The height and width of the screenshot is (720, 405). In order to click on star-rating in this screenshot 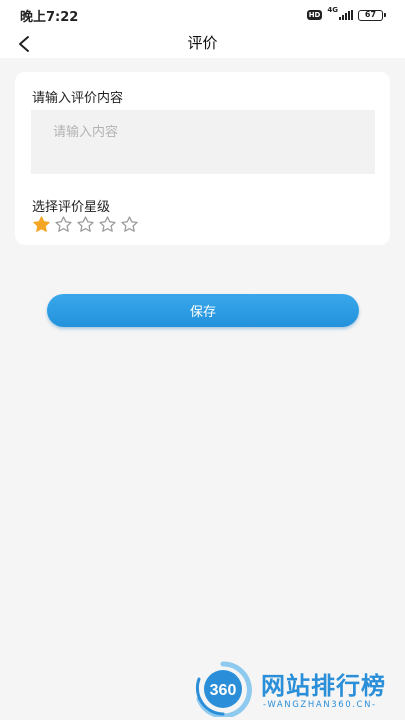, I will do `click(85, 224)`.